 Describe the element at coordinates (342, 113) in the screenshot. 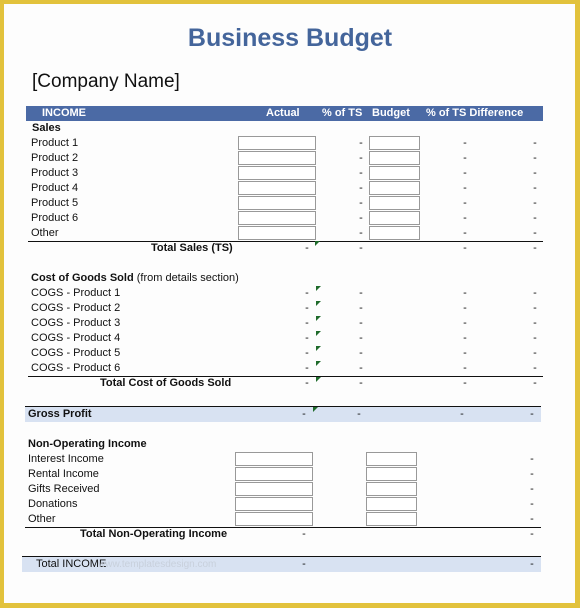

I see `header-pct-ts: % of TS` at that location.